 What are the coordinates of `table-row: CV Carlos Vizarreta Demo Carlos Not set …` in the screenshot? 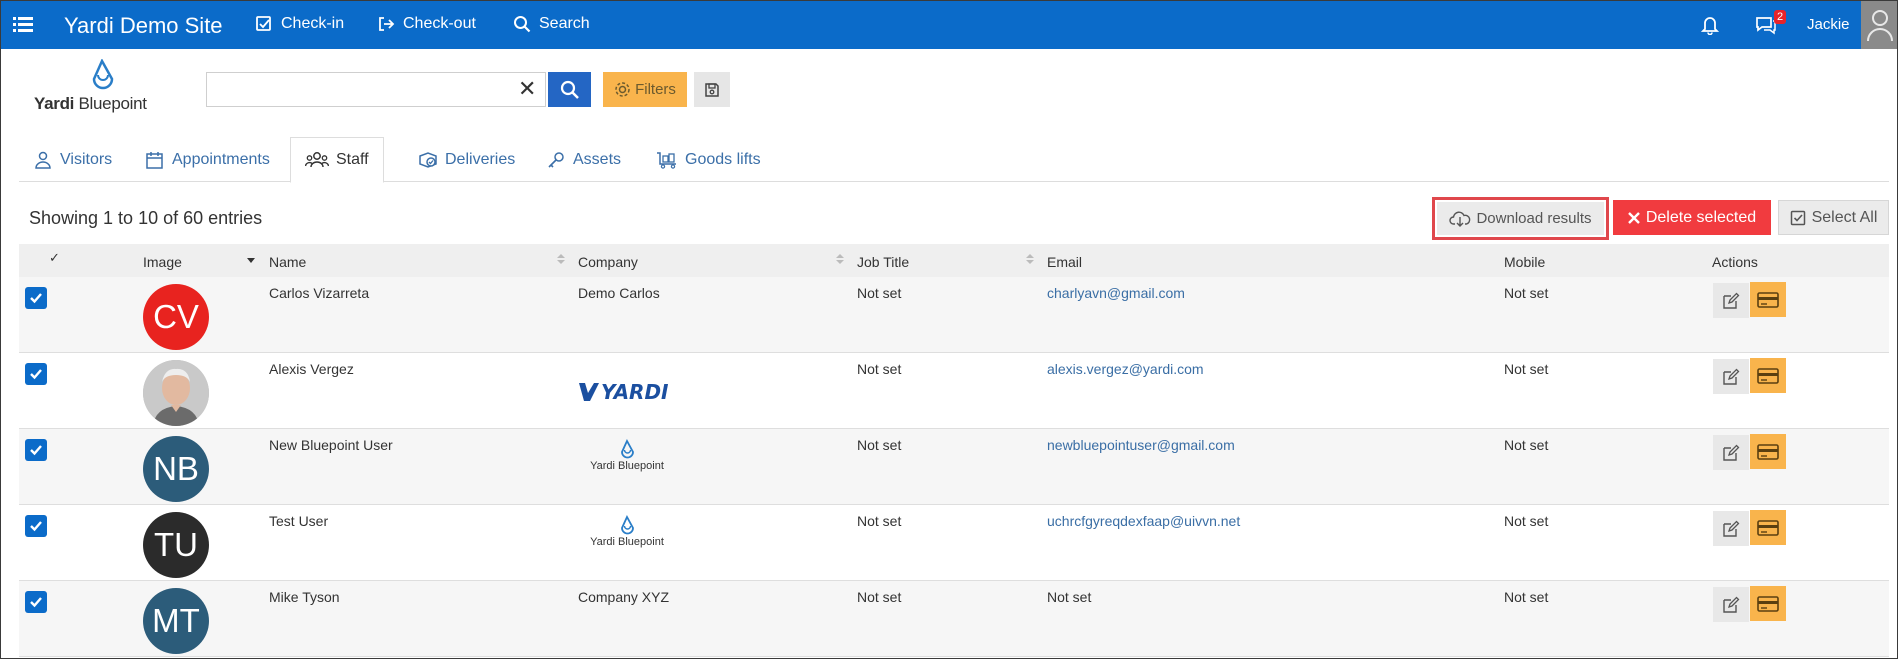 It's located at (954, 315).